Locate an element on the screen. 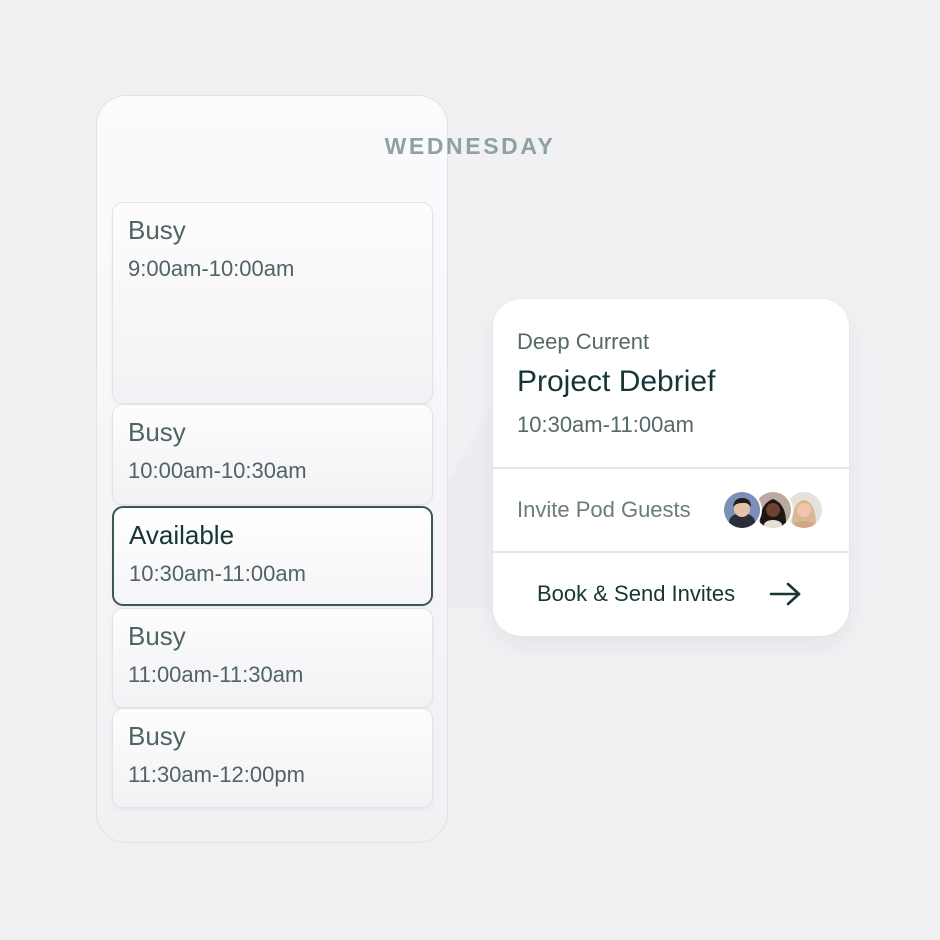  invite-guests-row: Invite Pod Guests is located at coordinates (671, 510).